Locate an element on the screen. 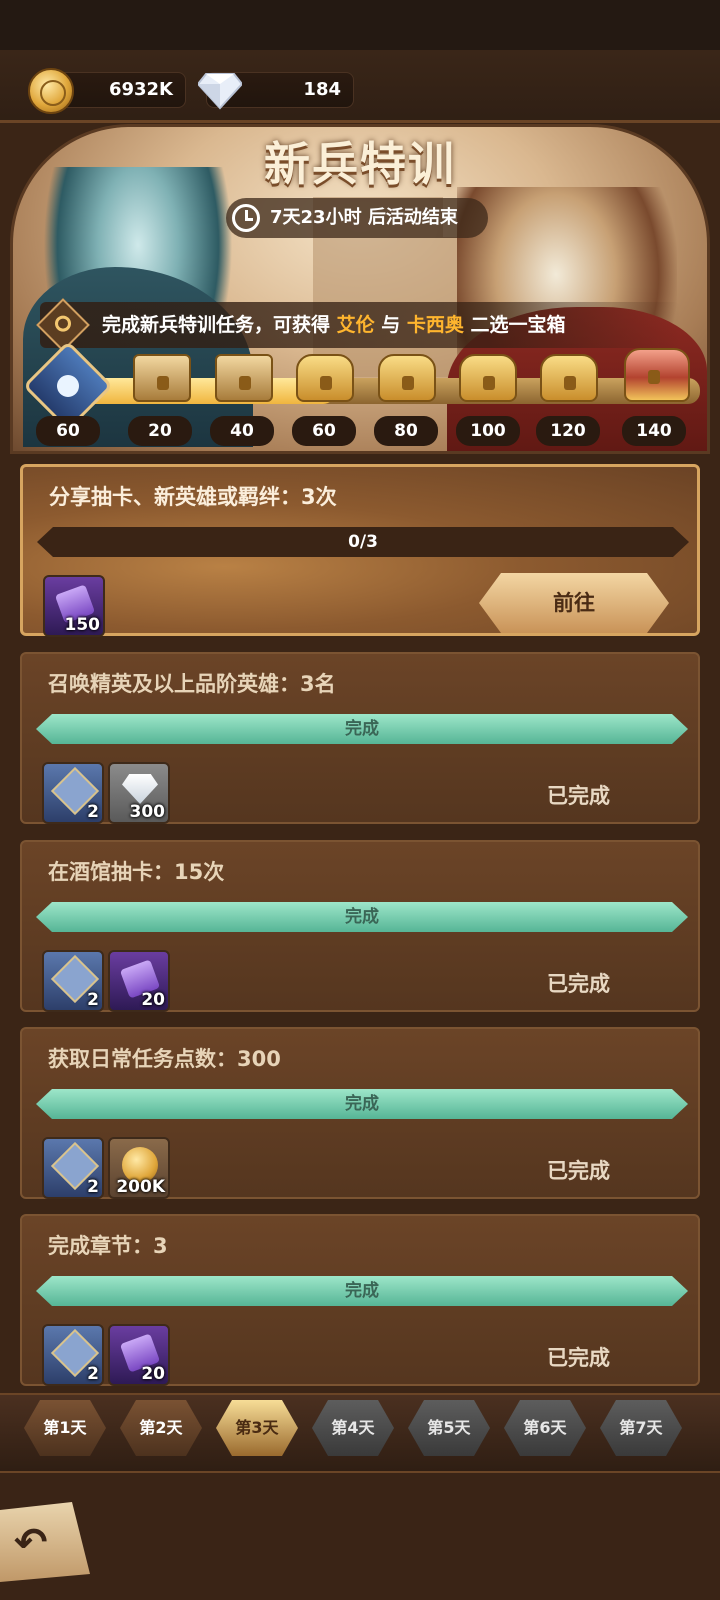 The height and width of the screenshot is (1600, 720). tab-day-1: 第1天 is located at coordinates (65, 1428).